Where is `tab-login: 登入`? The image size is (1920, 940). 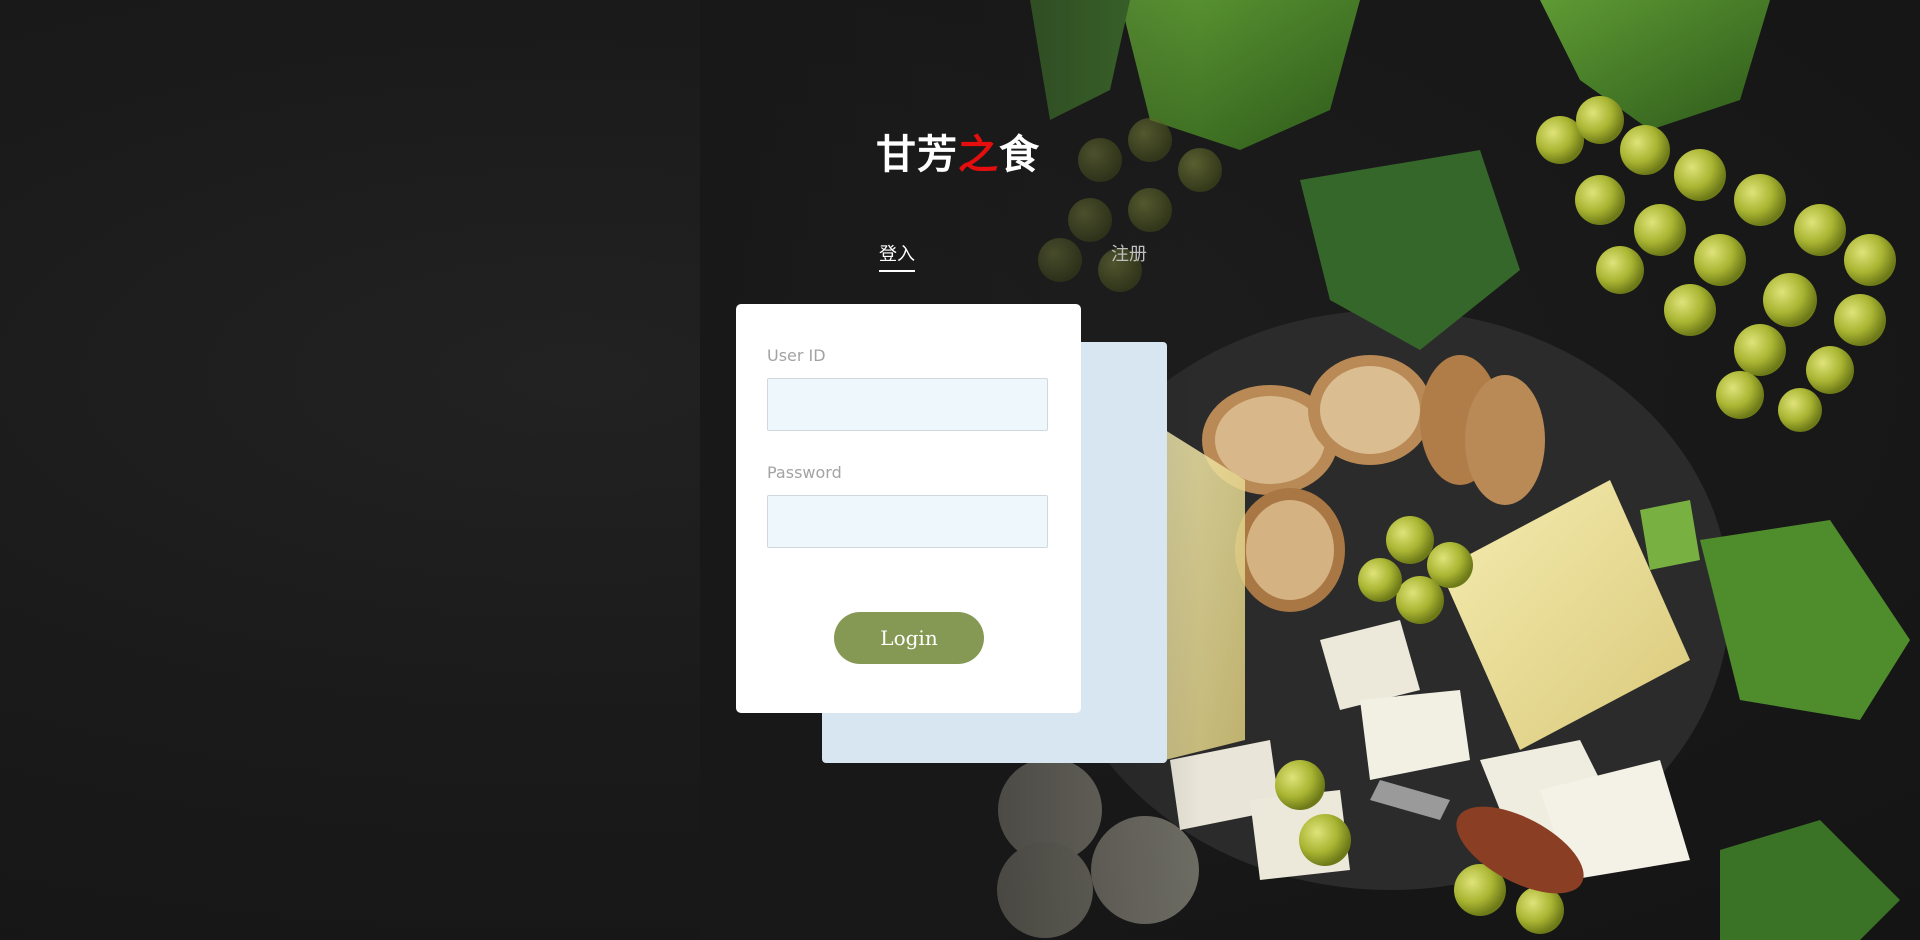
tab-login: 登入 is located at coordinates (897, 256).